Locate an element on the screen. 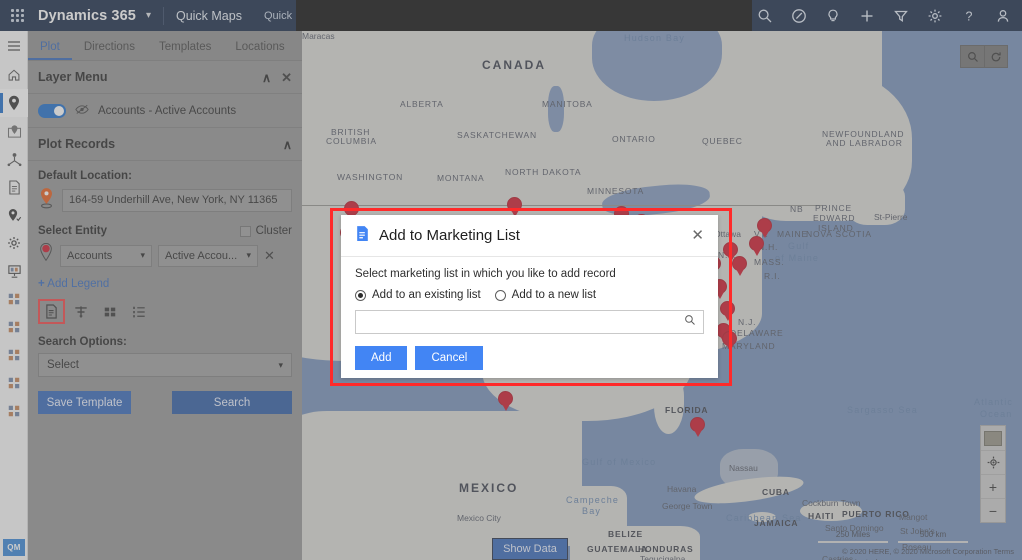 The image size is (1022, 560). dialog-buttons: Add Cancel is located at coordinates (529, 358).